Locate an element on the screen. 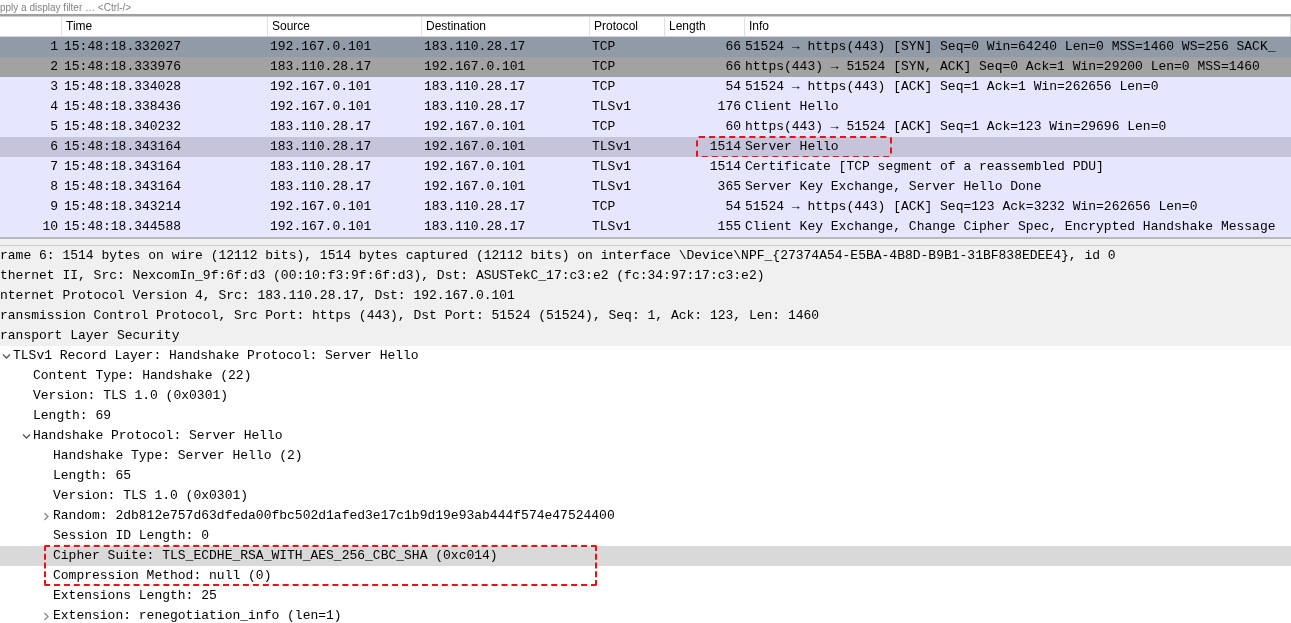 This screenshot has width=1291, height=623. table-cell-text: 15:48:18.334028 is located at coordinates (123, 87).